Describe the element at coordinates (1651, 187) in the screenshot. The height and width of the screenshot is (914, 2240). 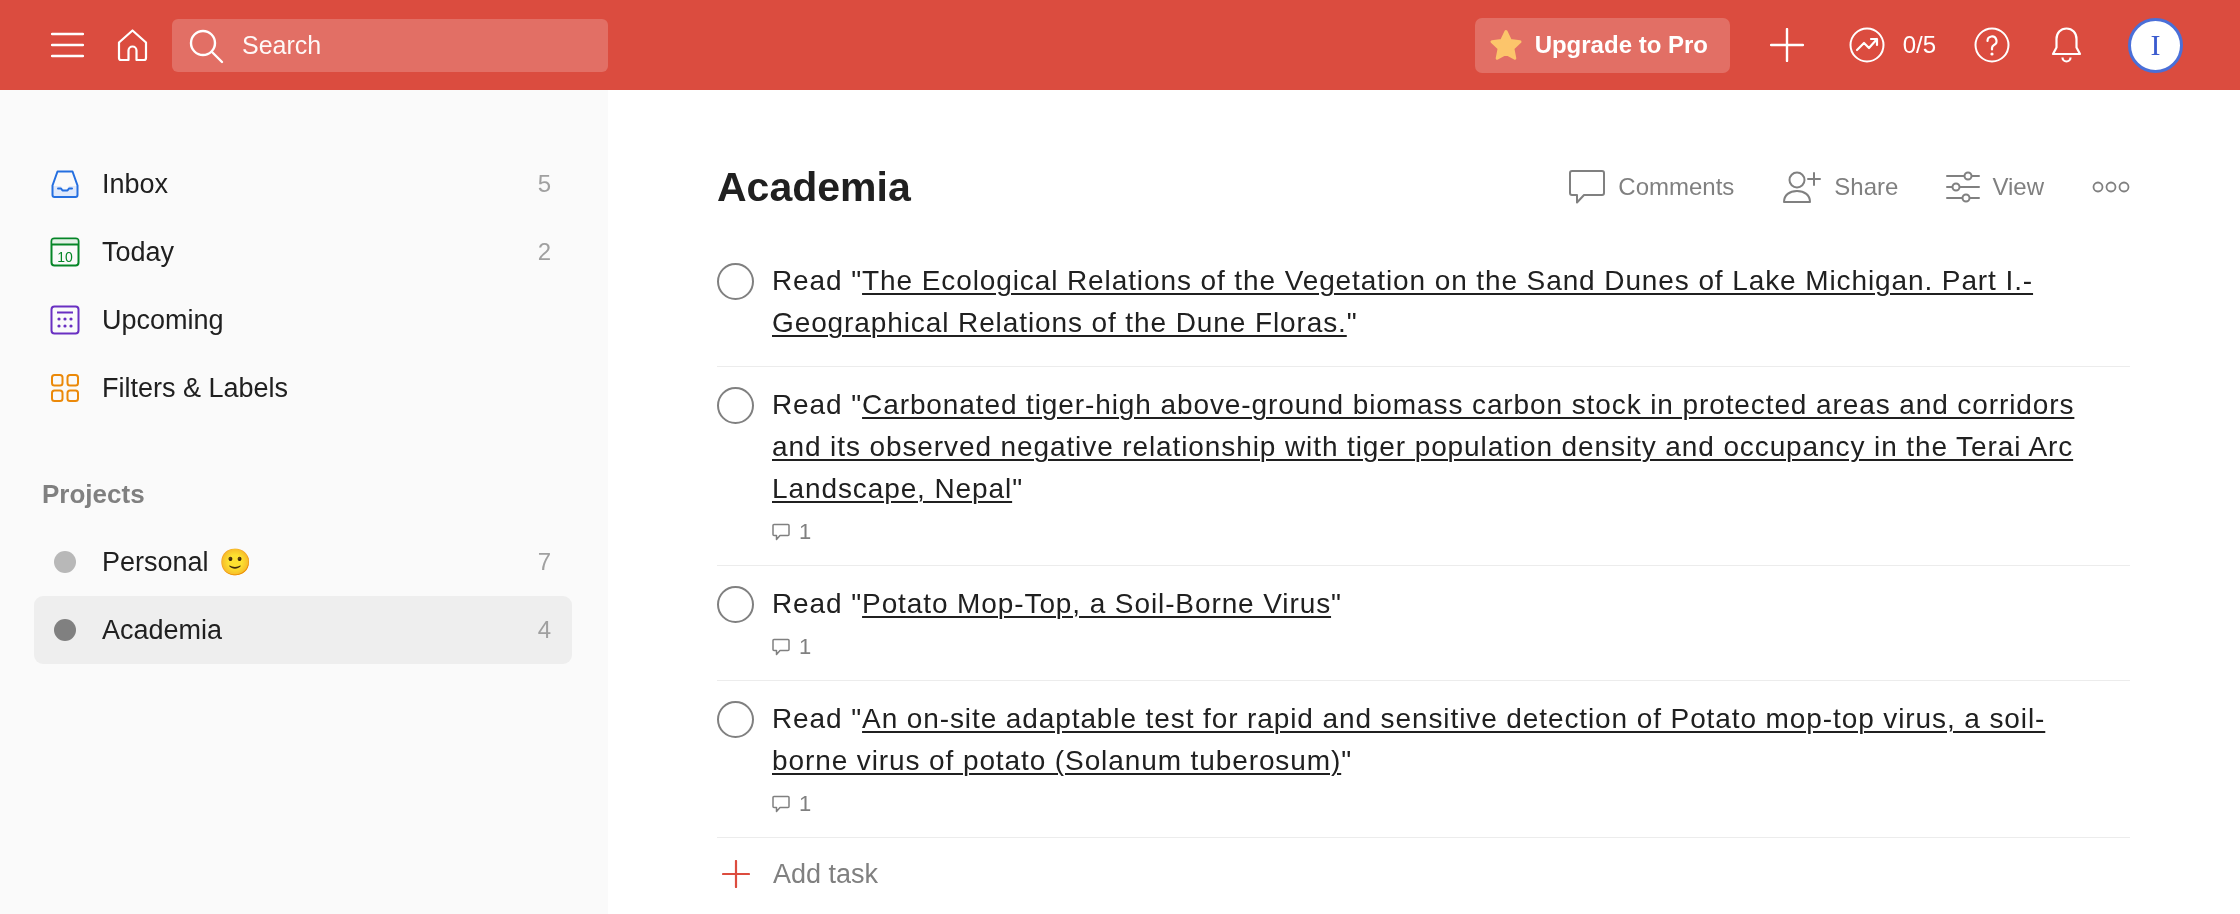
I see `comments-button: Comments` at that location.